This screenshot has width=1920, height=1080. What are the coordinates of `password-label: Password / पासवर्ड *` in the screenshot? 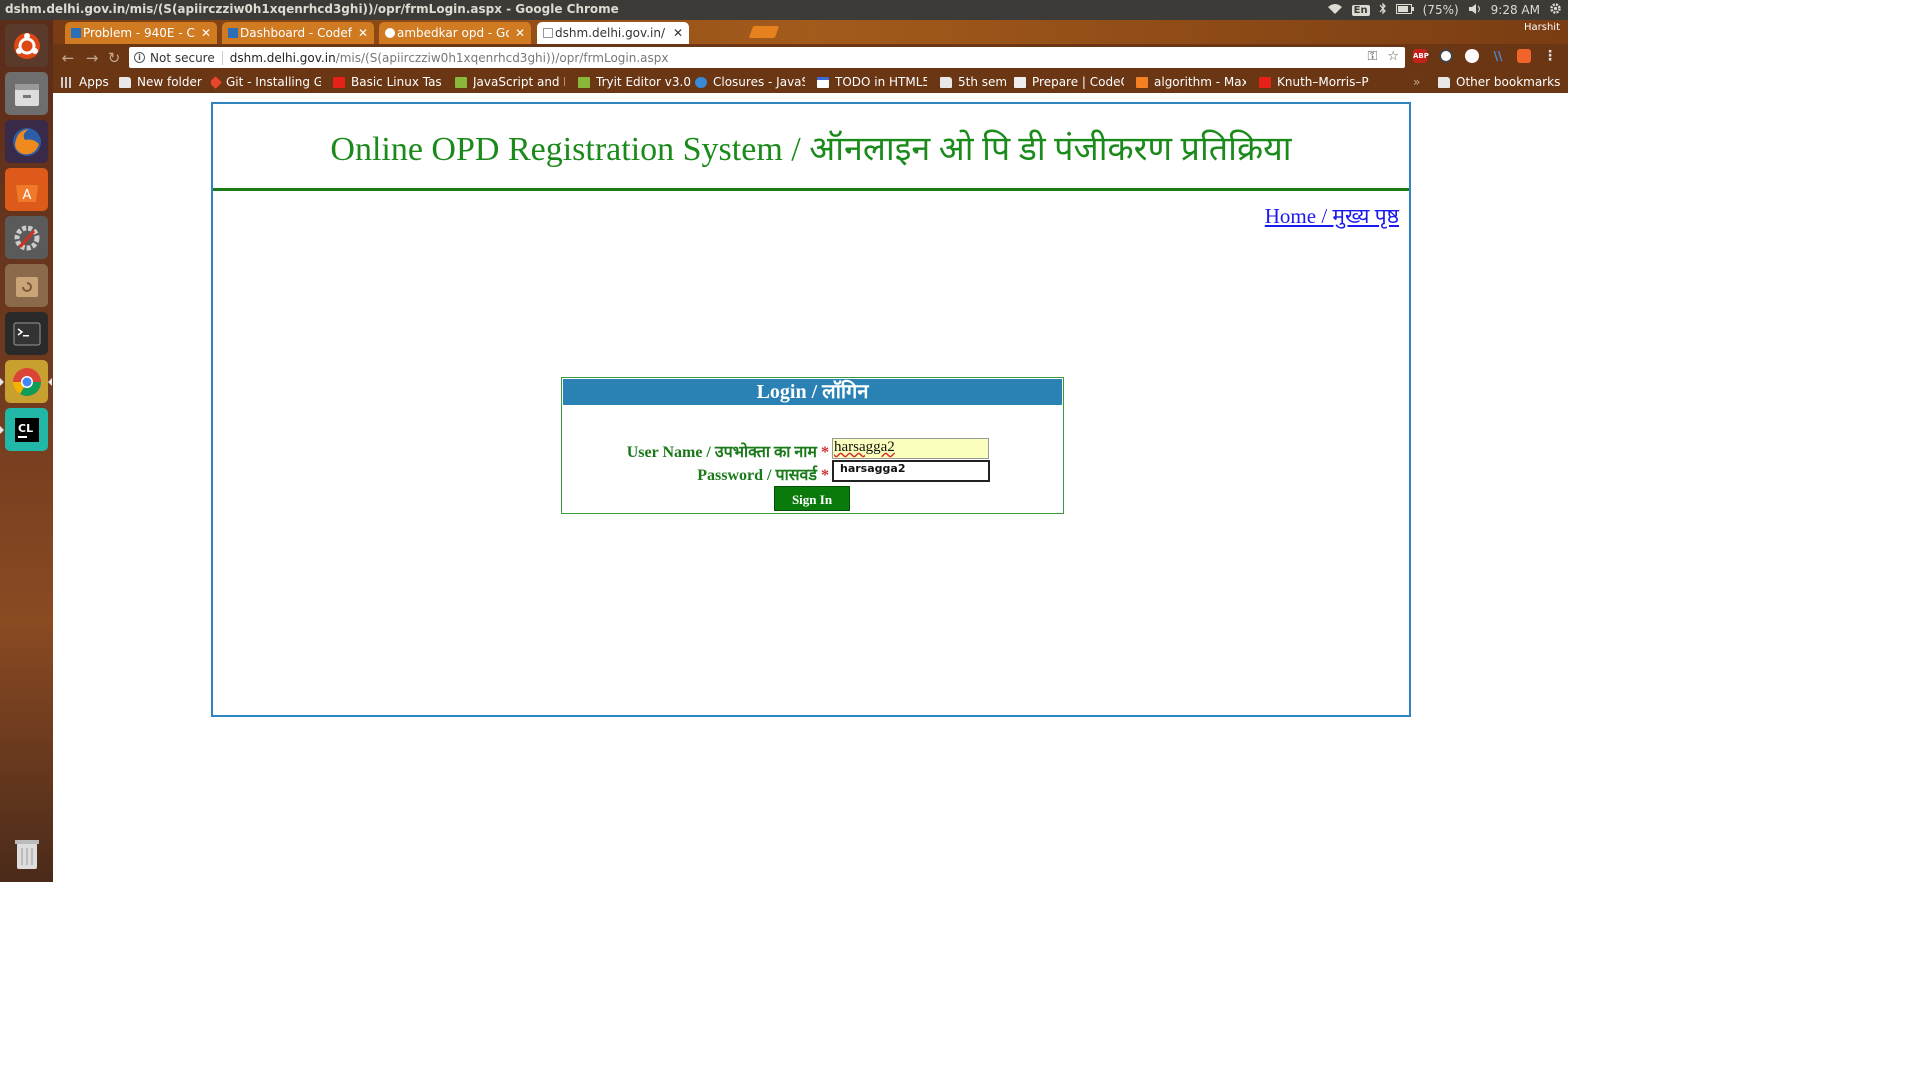 It's located at (763, 475).